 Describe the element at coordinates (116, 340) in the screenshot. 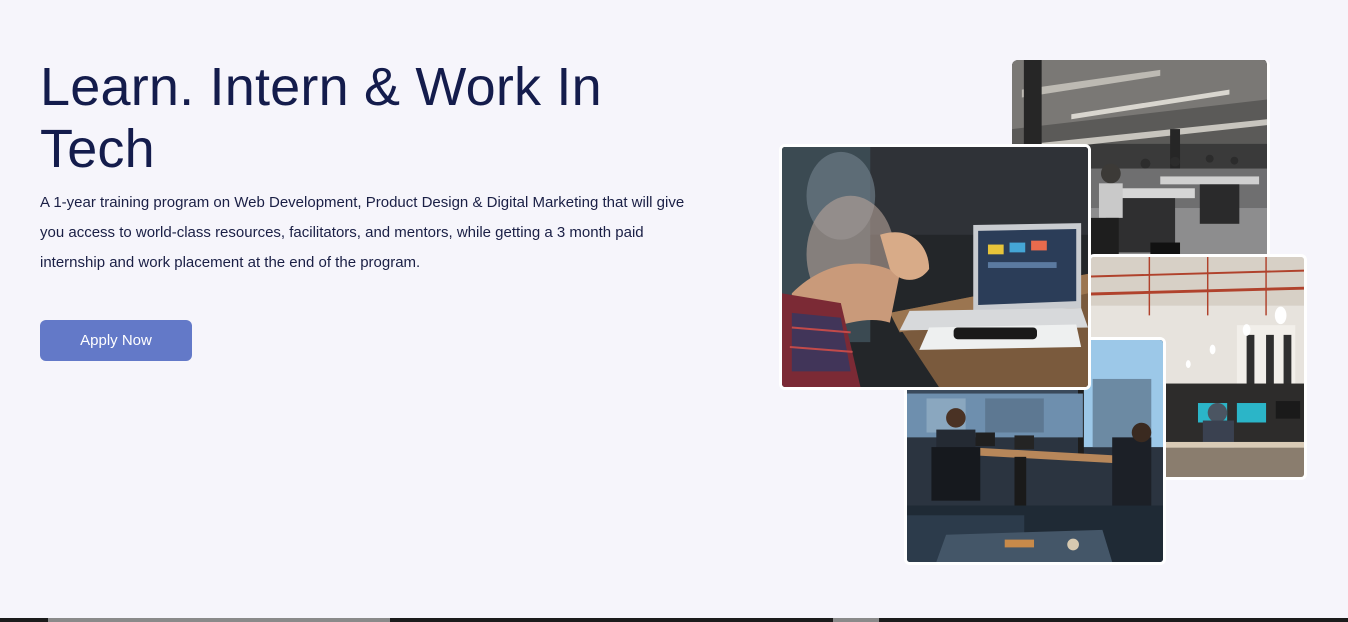

I see `apply-now-button: Apply Now` at that location.